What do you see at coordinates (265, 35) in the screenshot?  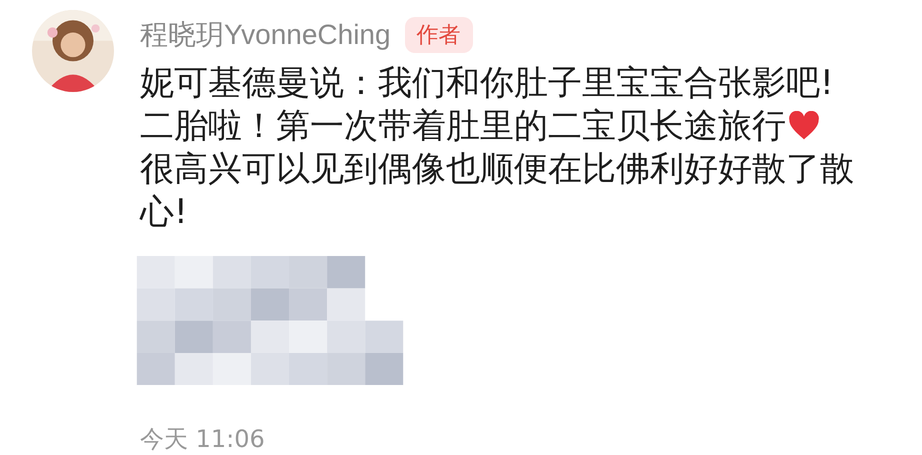 I see `author-name: 程晓玥YvonneChing` at bounding box center [265, 35].